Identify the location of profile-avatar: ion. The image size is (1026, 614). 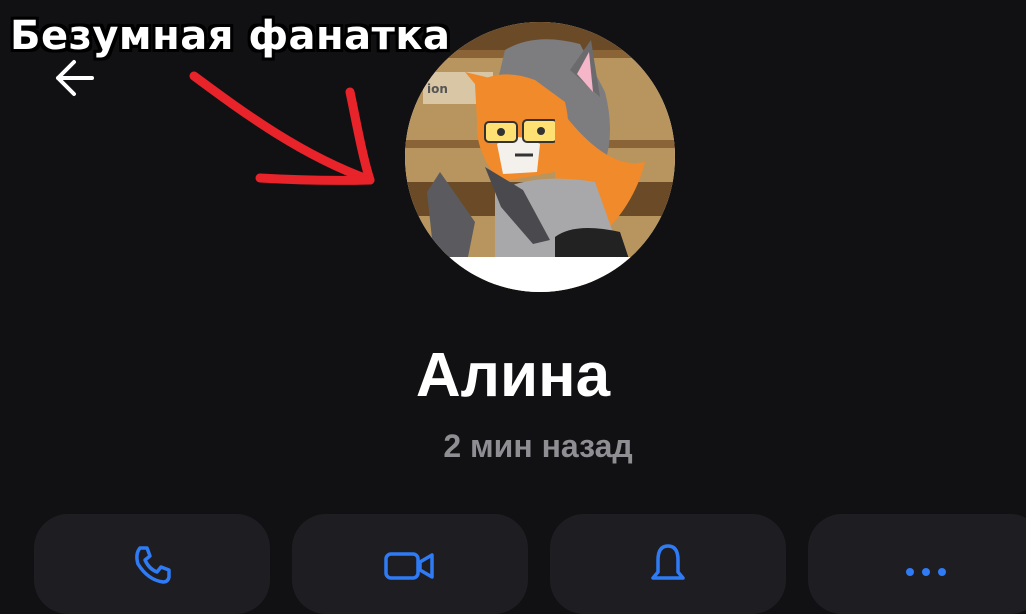
(540, 157).